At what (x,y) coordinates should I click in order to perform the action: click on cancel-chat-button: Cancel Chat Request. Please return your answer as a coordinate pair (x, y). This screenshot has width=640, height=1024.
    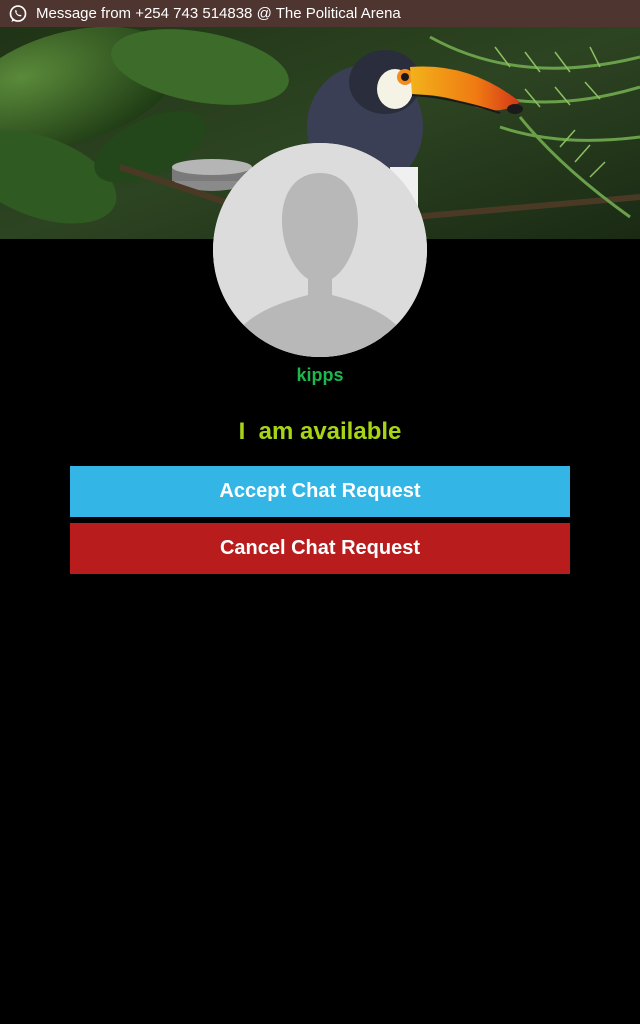
    Looking at the image, I should click on (320, 548).